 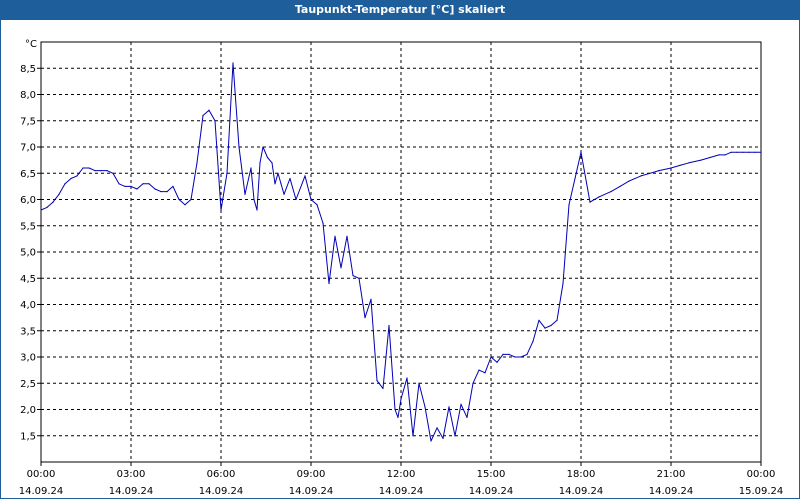 What do you see at coordinates (28, 69) in the screenshot?
I see `y-tick-label: 8,5` at bounding box center [28, 69].